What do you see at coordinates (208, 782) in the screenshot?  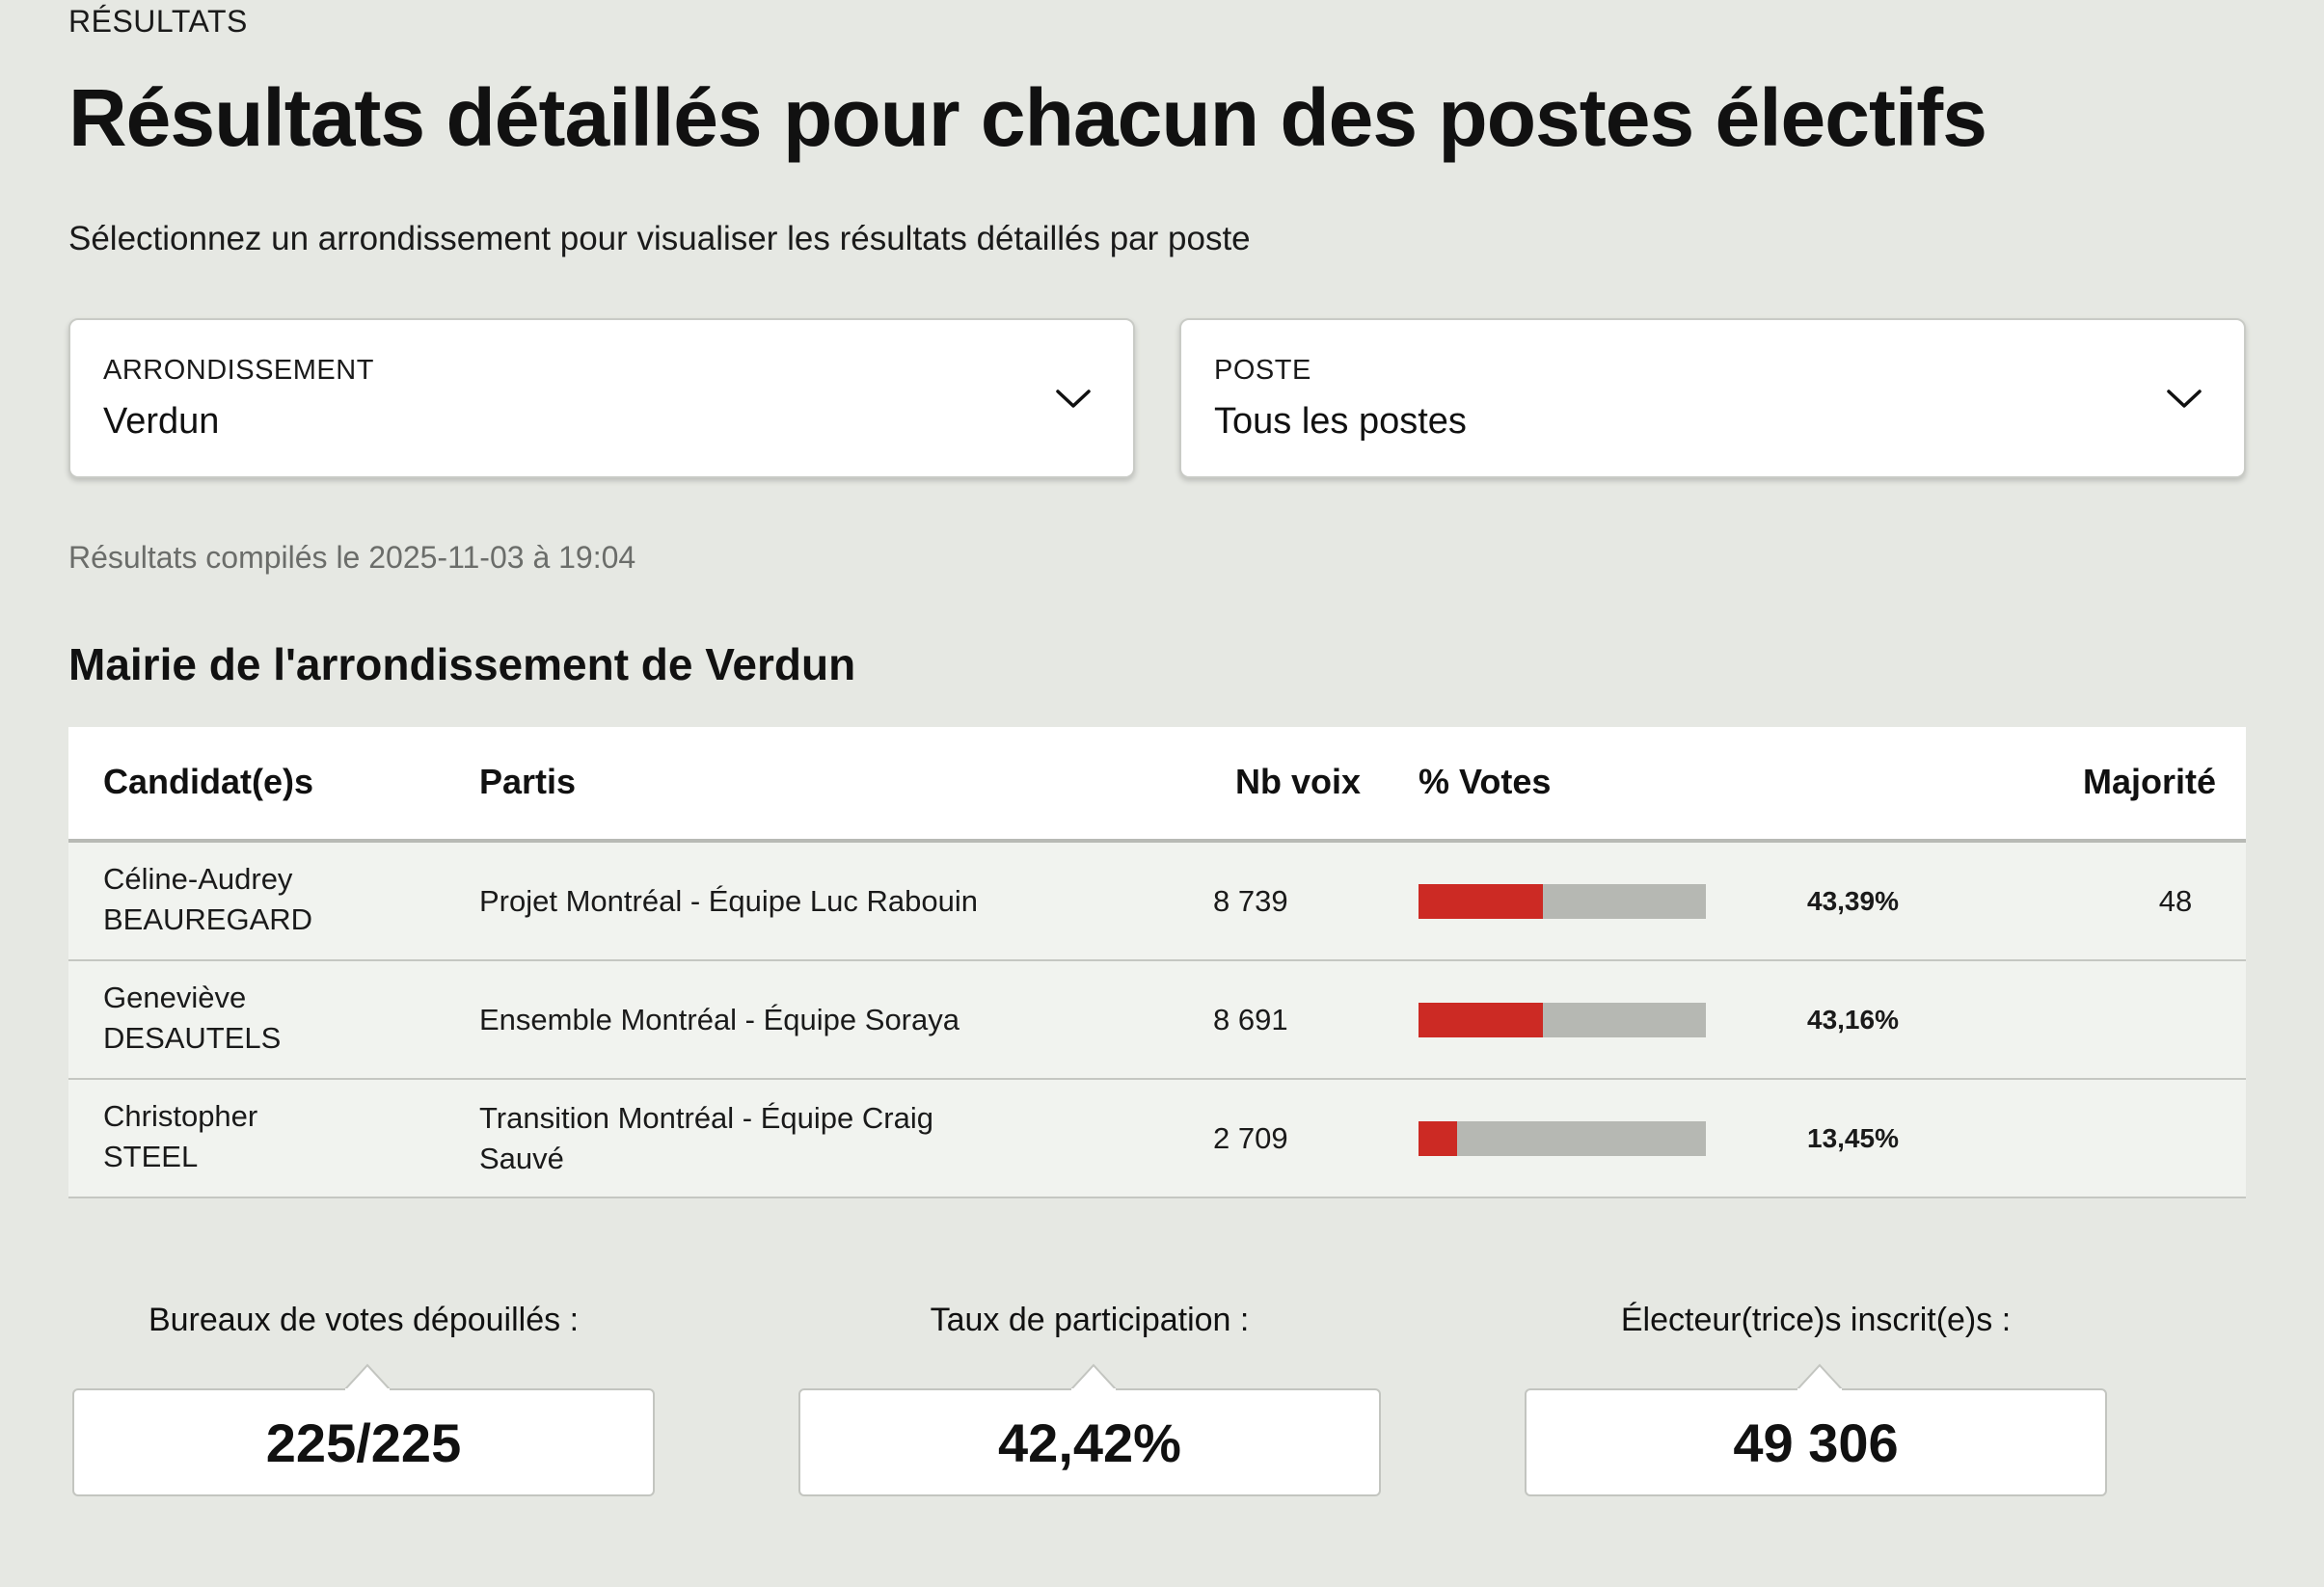 I see `column-header-candidates: Candidat(e)s` at bounding box center [208, 782].